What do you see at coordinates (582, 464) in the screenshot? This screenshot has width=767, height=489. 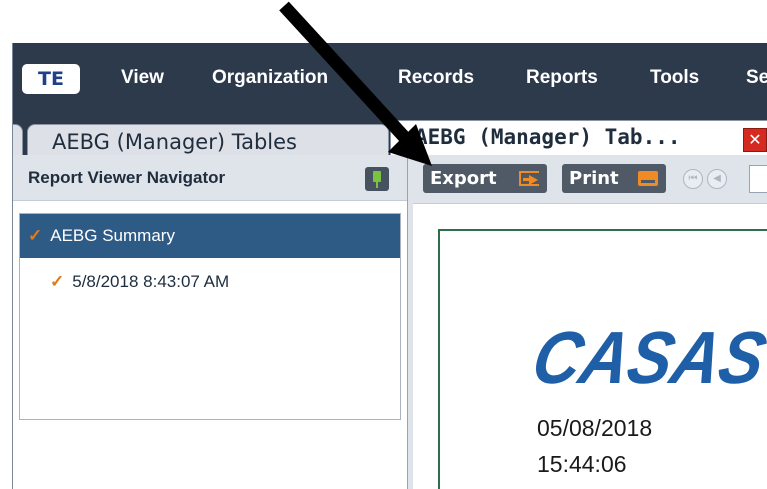 I see `report-time: 15:44:06` at bounding box center [582, 464].